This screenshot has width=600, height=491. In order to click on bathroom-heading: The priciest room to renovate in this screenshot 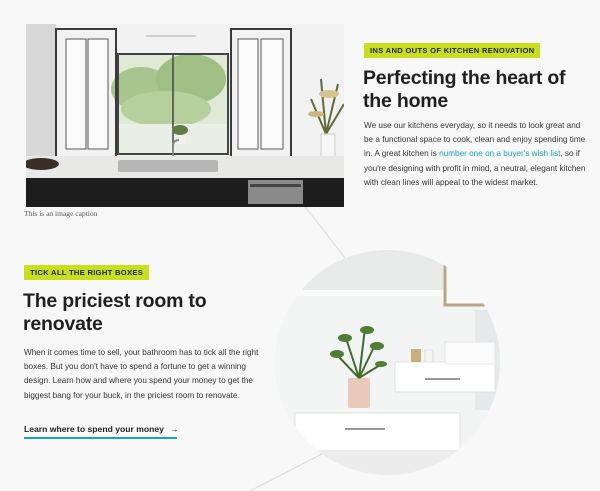, I will do `click(115, 312)`.